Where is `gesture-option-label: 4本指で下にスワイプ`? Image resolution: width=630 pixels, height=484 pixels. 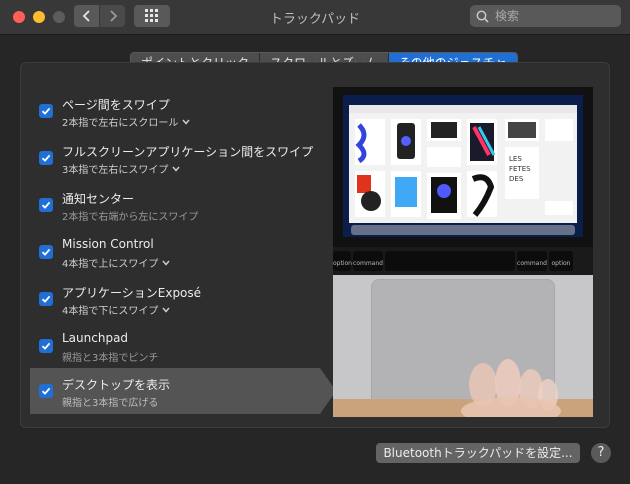 gesture-option-label: 4本指で下にスワイプ is located at coordinates (110, 311).